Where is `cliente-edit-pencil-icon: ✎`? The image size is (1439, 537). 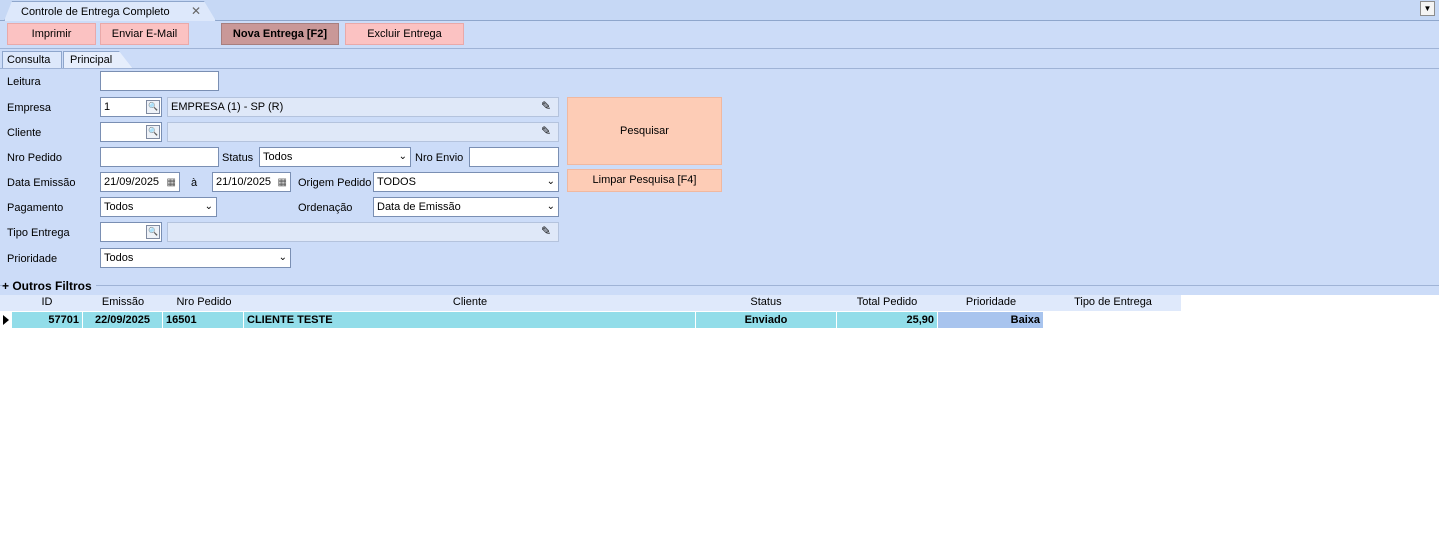 cliente-edit-pencil-icon: ✎ is located at coordinates (546, 131).